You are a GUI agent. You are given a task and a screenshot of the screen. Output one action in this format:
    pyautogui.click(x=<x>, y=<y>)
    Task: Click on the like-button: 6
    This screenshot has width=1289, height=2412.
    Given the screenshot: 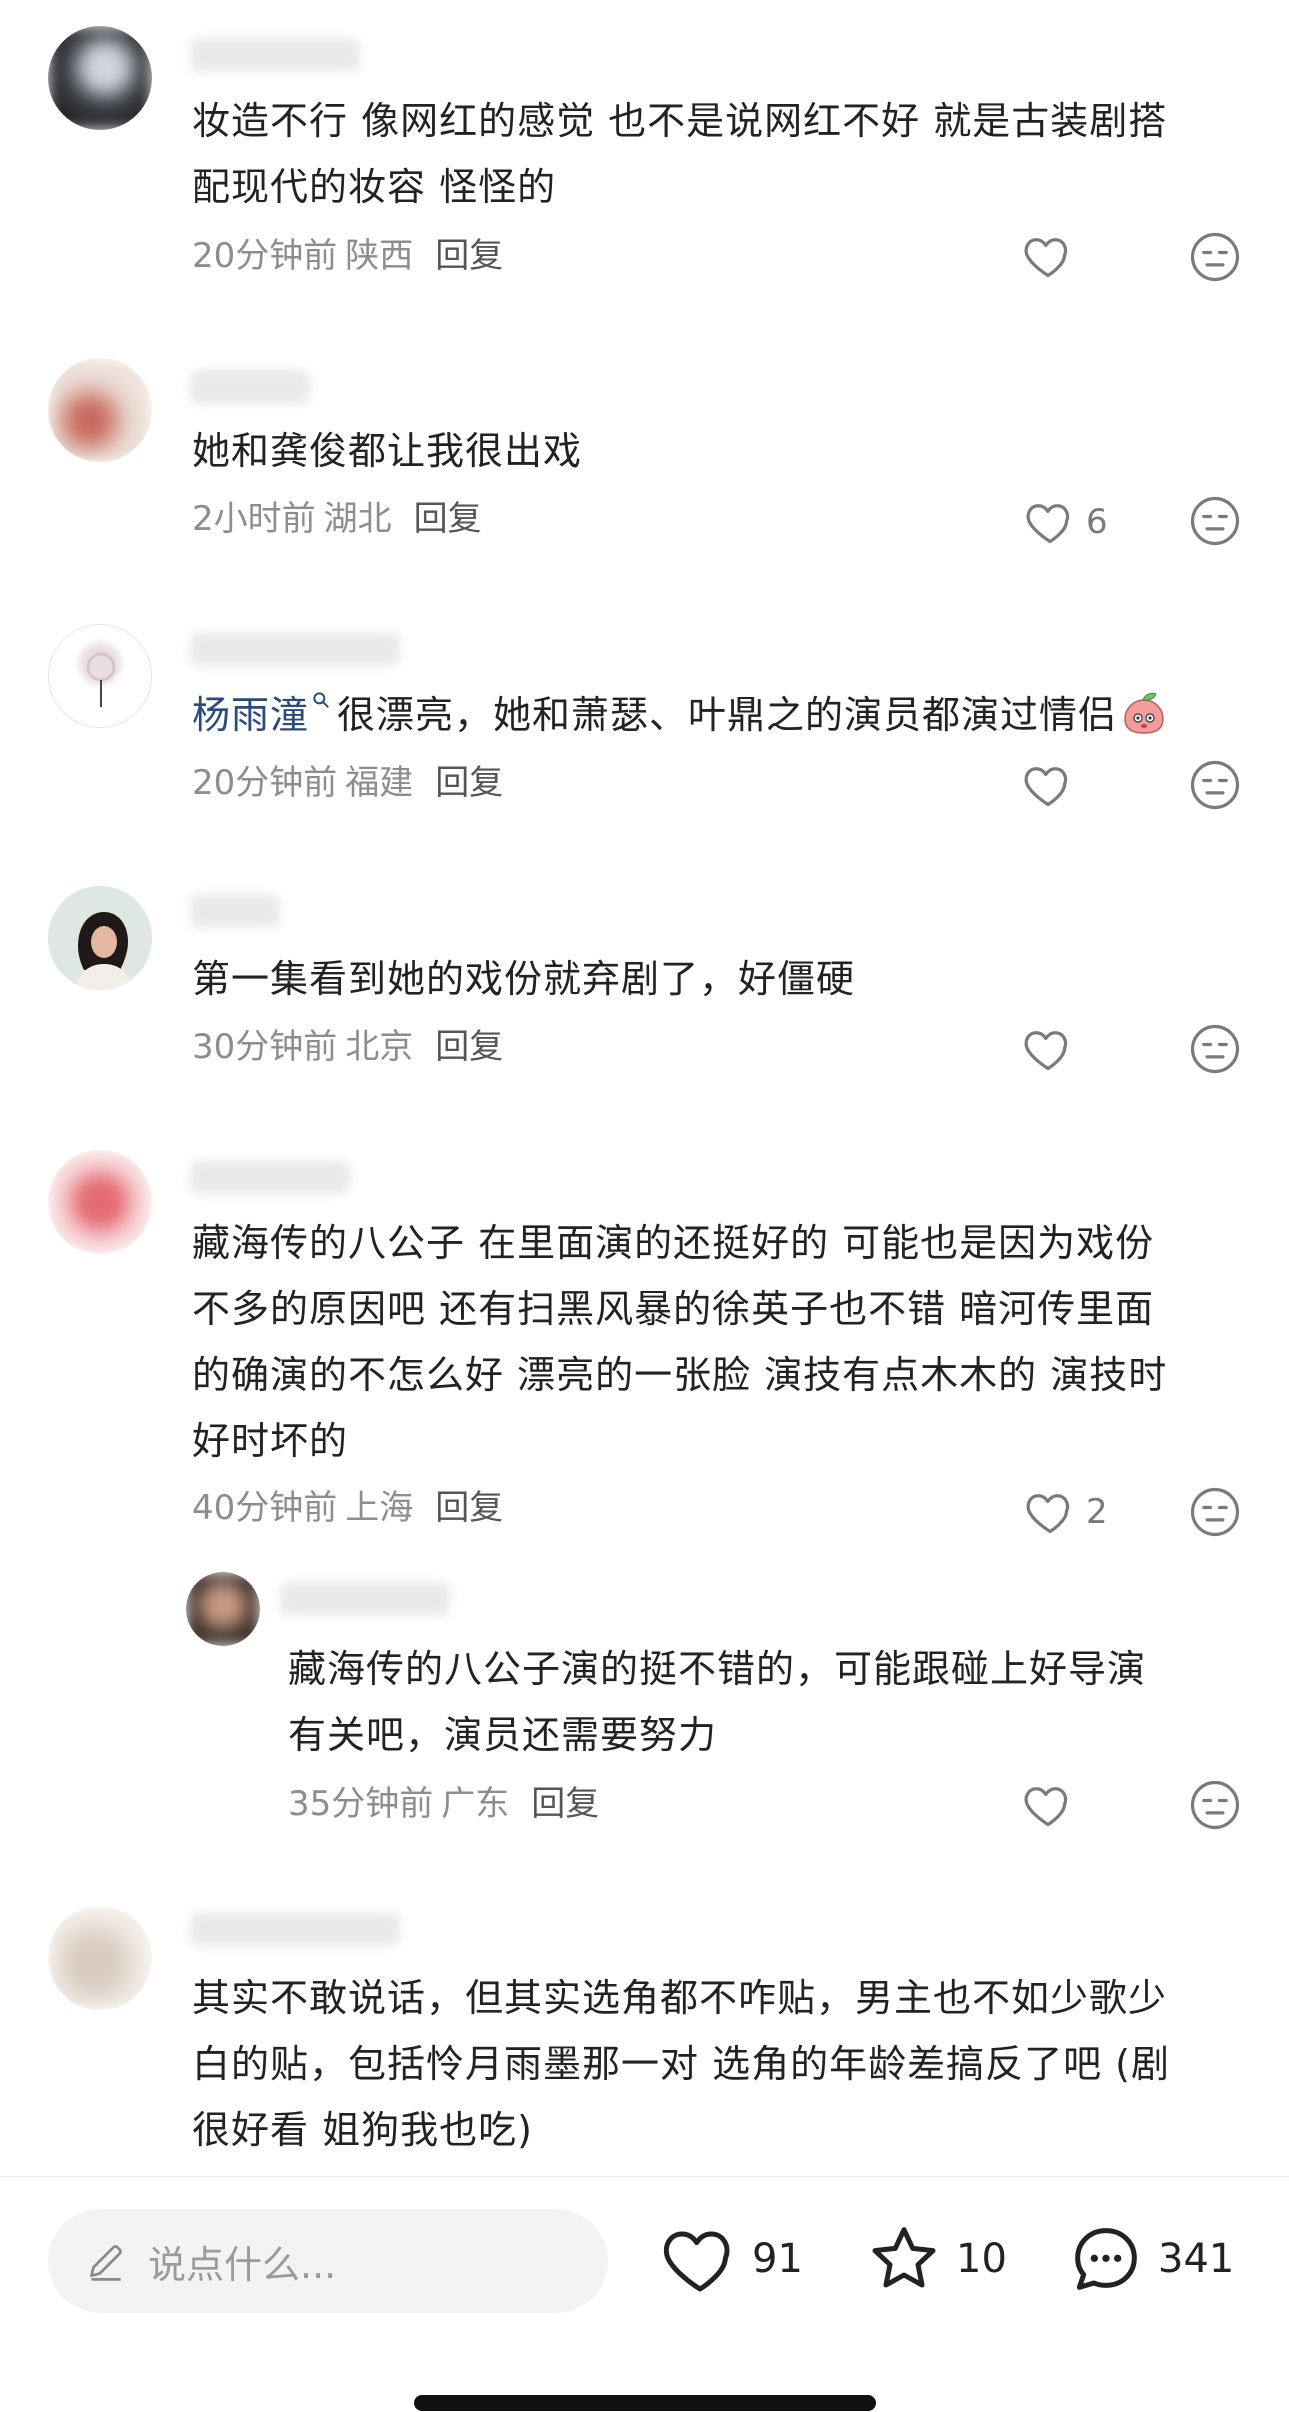 What is the action you would take?
    pyautogui.click(x=1066, y=522)
    